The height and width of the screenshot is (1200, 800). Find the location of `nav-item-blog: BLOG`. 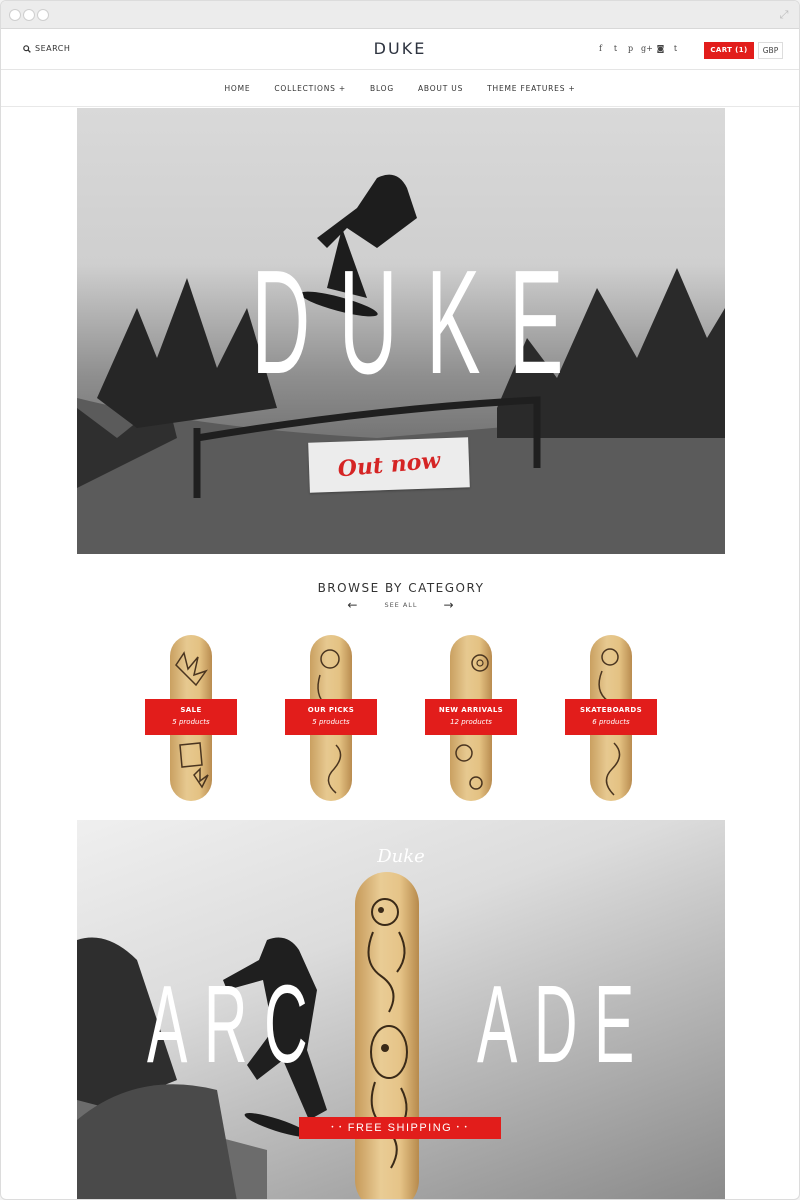

nav-item-blog: BLOG is located at coordinates (382, 88).